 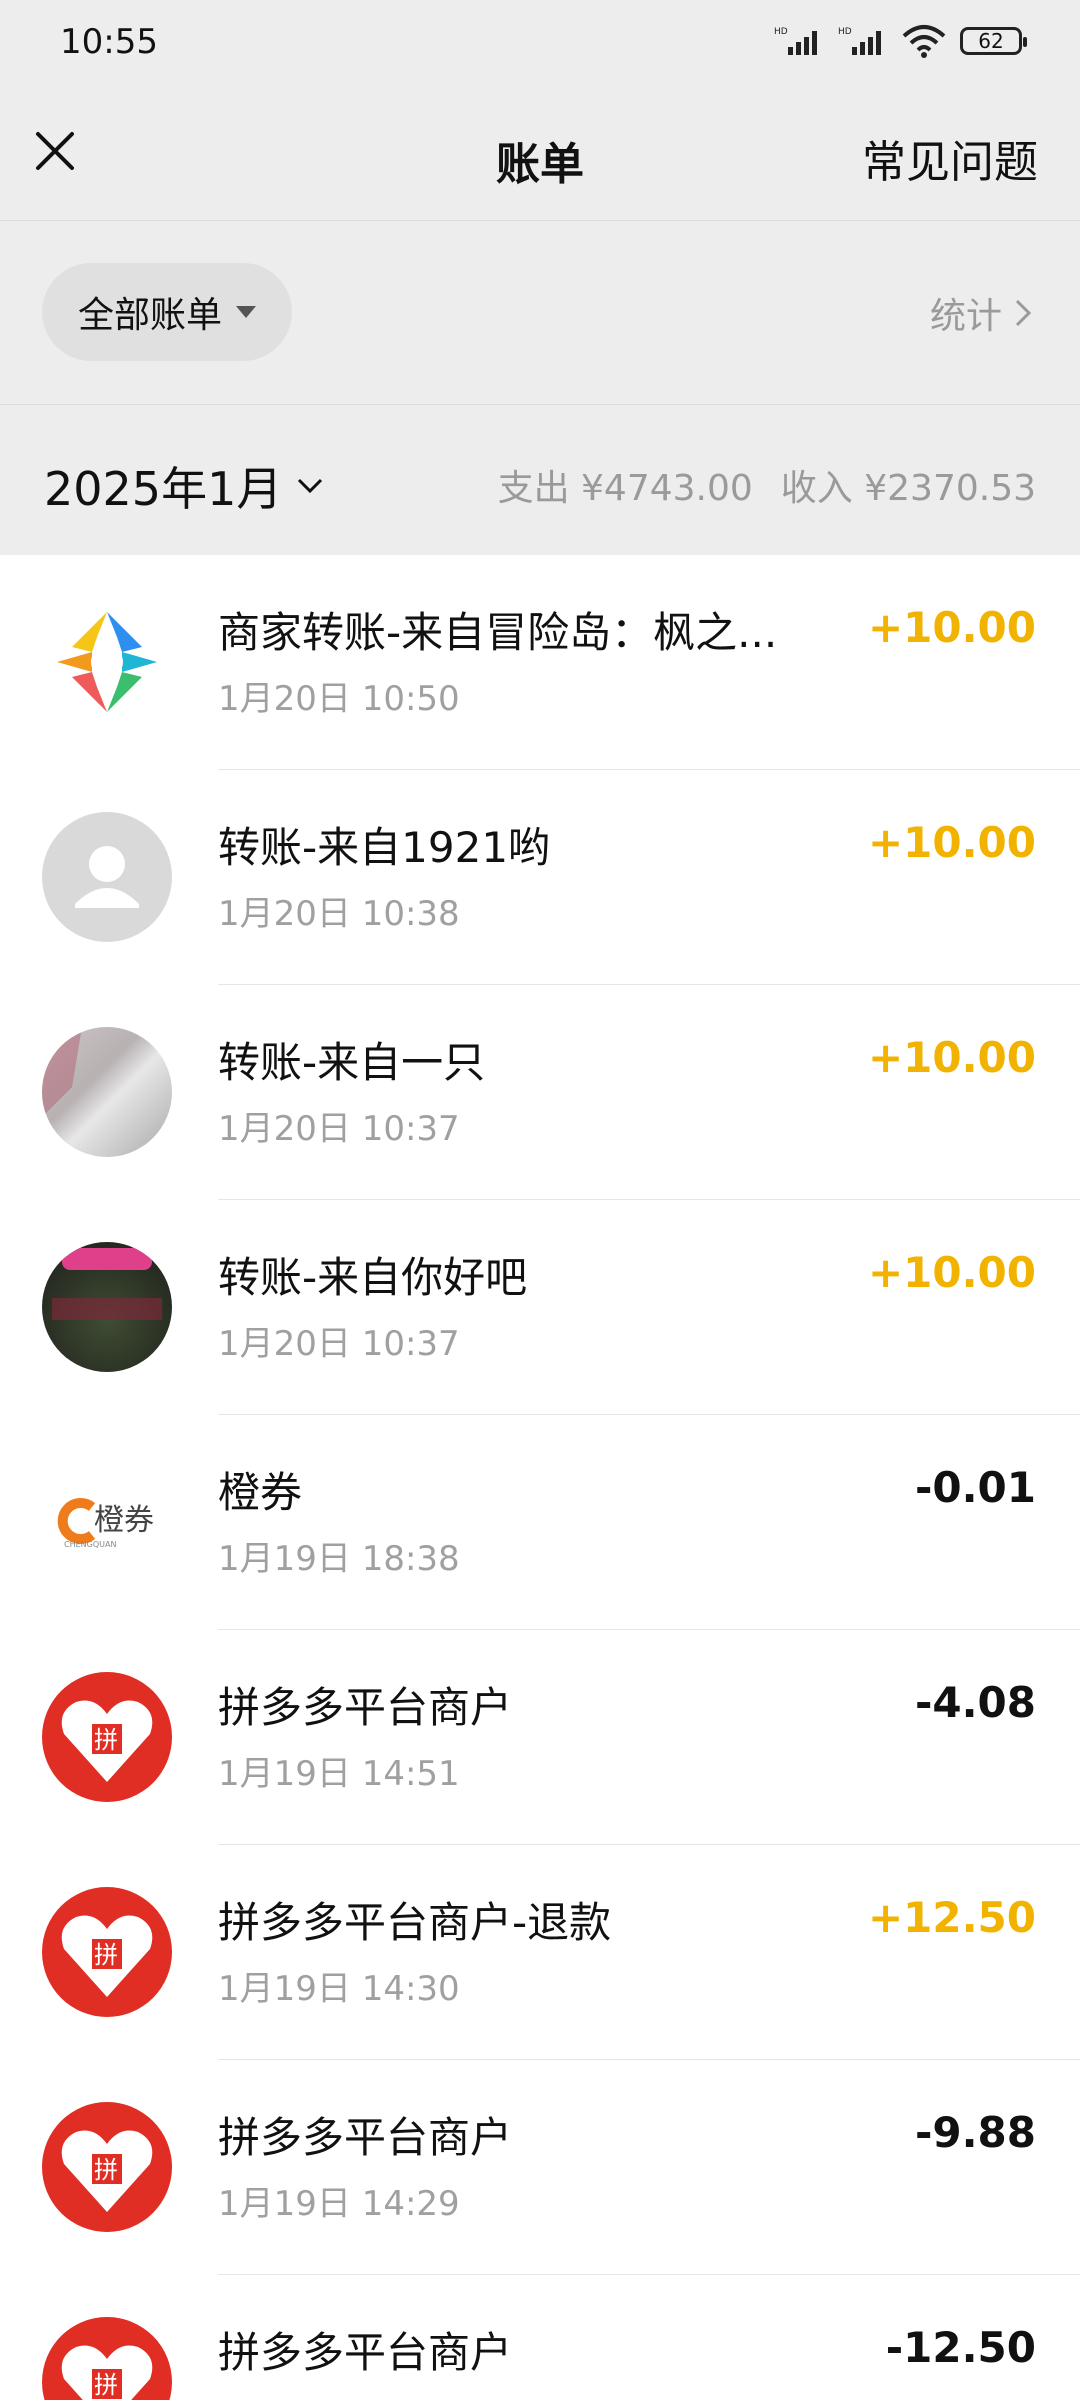 What do you see at coordinates (339, 699) in the screenshot?
I see `transaction-date: 1月20日 10:50` at bounding box center [339, 699].